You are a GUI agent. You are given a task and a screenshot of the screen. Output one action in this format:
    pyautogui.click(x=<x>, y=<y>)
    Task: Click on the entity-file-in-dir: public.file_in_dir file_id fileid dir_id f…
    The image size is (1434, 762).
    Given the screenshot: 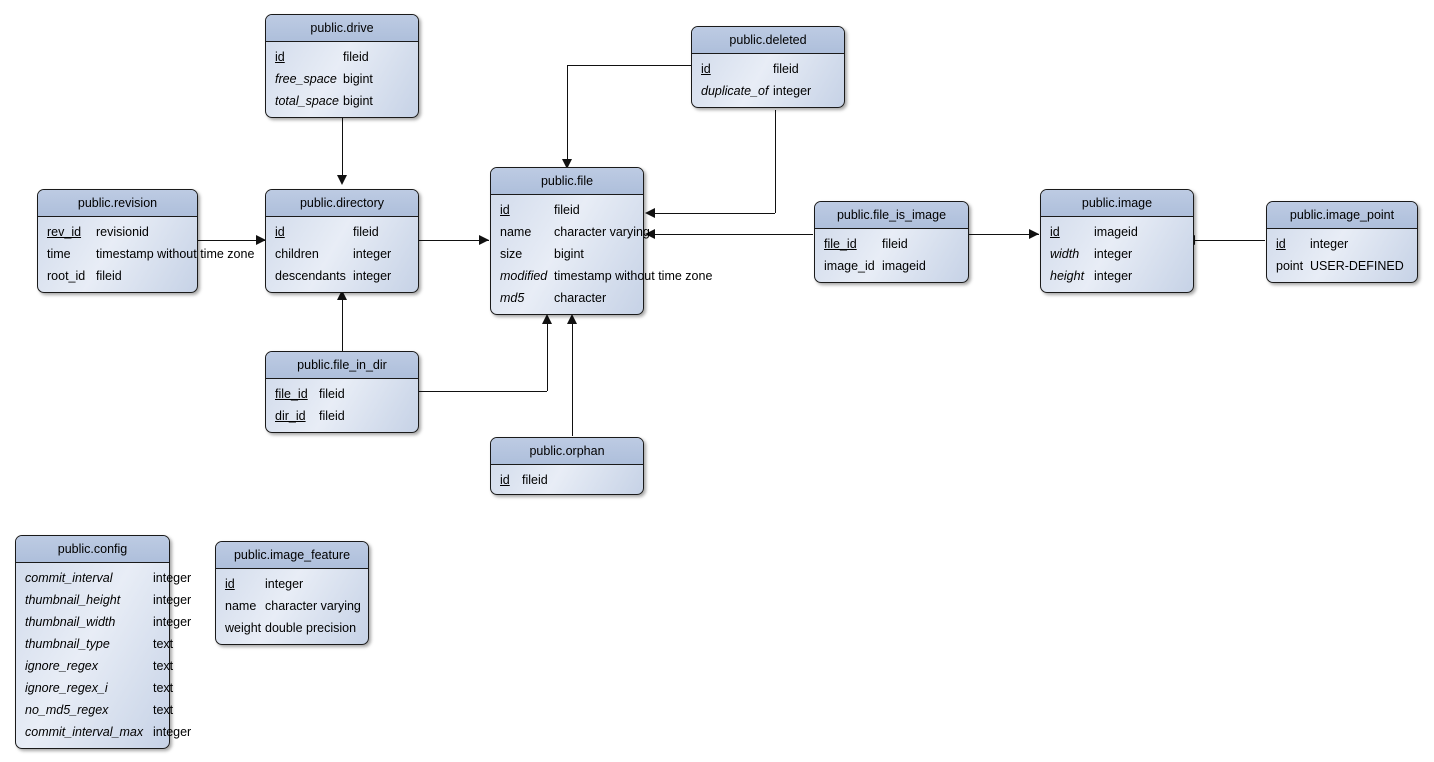 What is the action you would take?
    pyautogui.click(x=342, y=392)
    